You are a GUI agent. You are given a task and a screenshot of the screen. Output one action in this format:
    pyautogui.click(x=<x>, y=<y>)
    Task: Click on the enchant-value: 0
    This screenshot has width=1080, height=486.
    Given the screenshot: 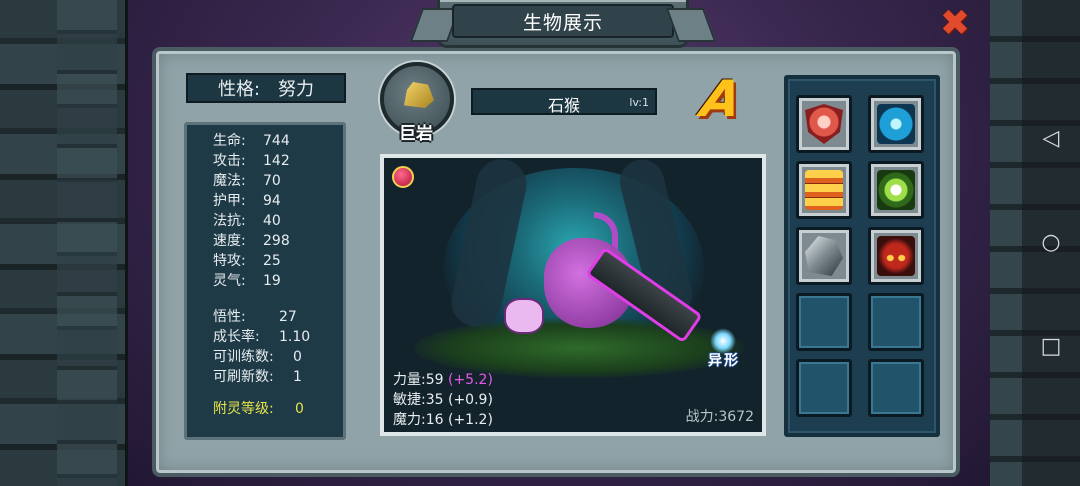 What is the action you would take?
    pyautogui.click(x=299, y=409)
    